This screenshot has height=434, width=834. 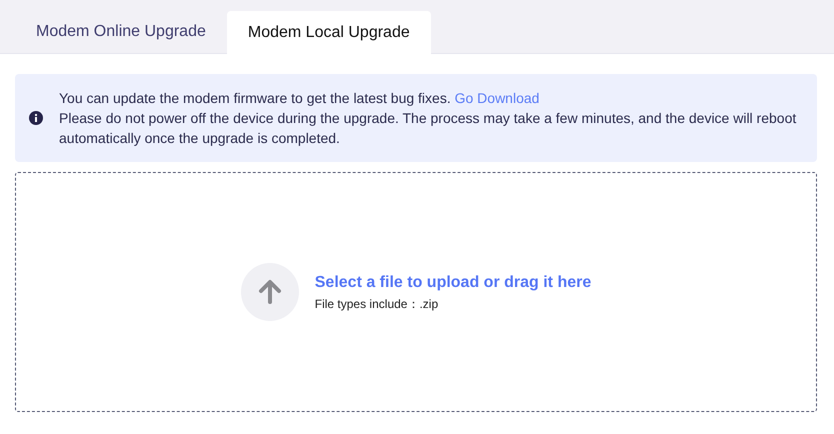 What do you see at coordinates (255, 98) in the screenshot?
I see `notice-text: You can update the modem firmware to get the latest bug fixes.` at bounding box center [255, 98].